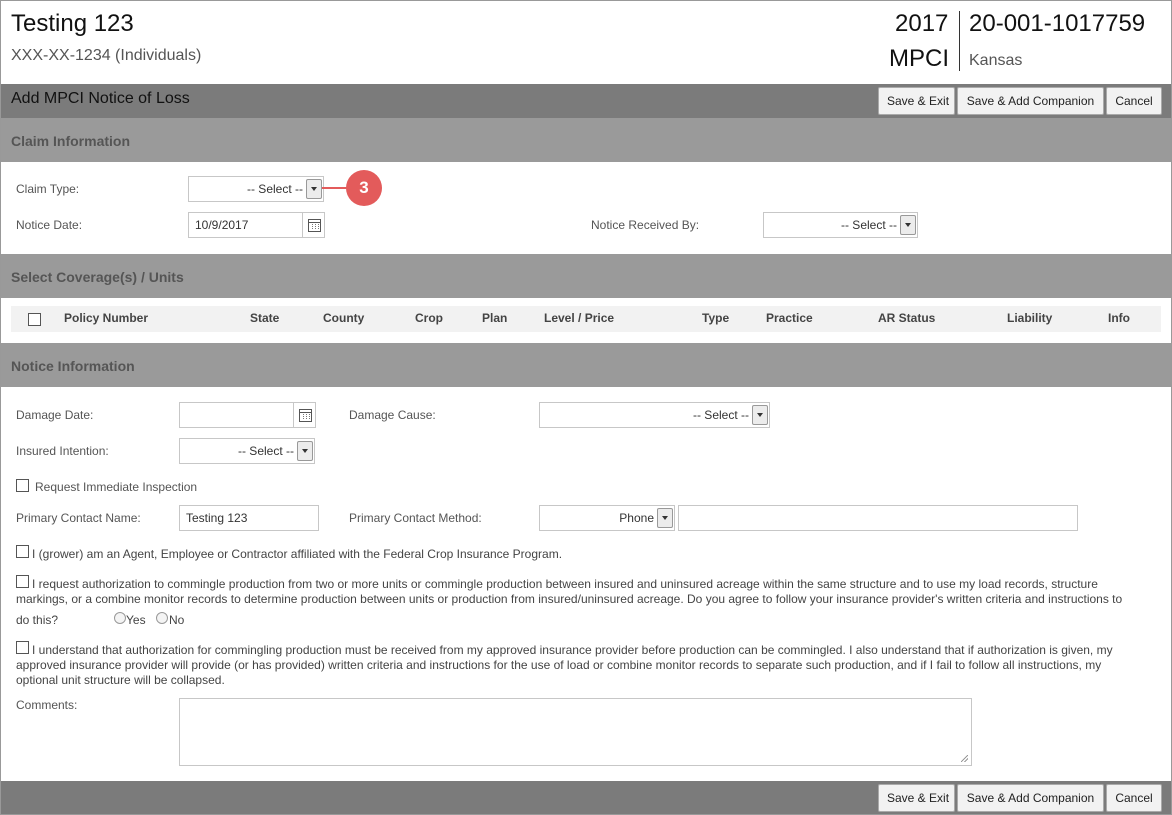 This screenshot has height=815, width=1172. What do you see at coordinates (586, 276) in the screenshot?
I see `coverage-header: Select Coverage(s) / Units` at bounding box center [586, 276].